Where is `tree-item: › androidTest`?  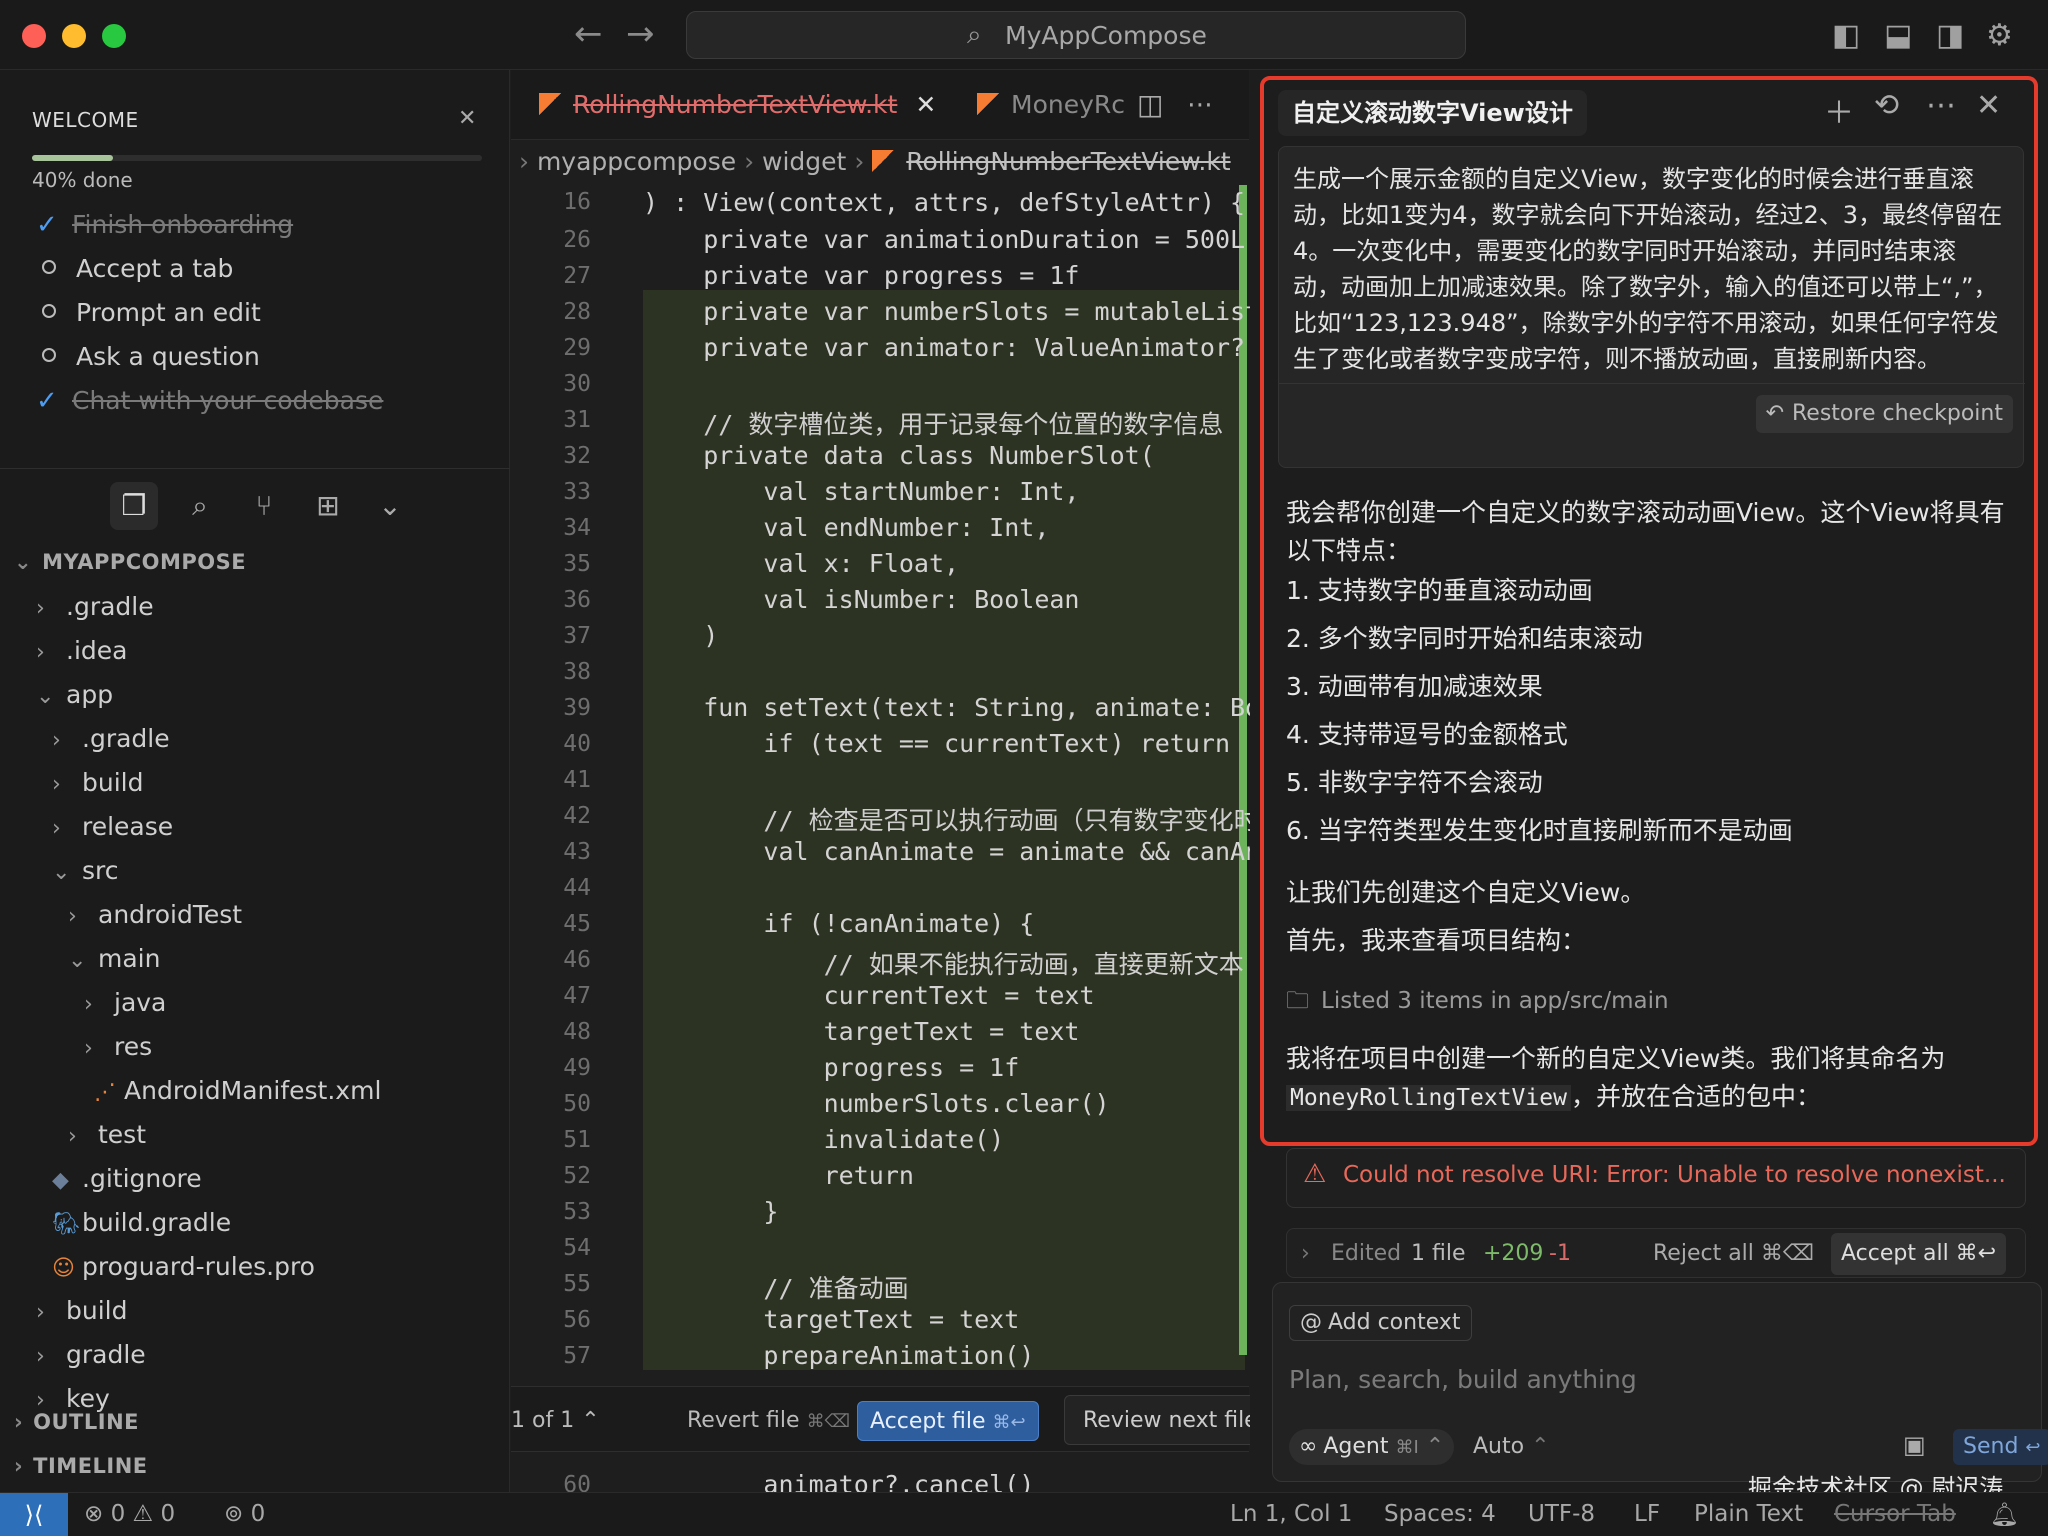 tree-item: › androidTest is located at coordinates (155, 915).